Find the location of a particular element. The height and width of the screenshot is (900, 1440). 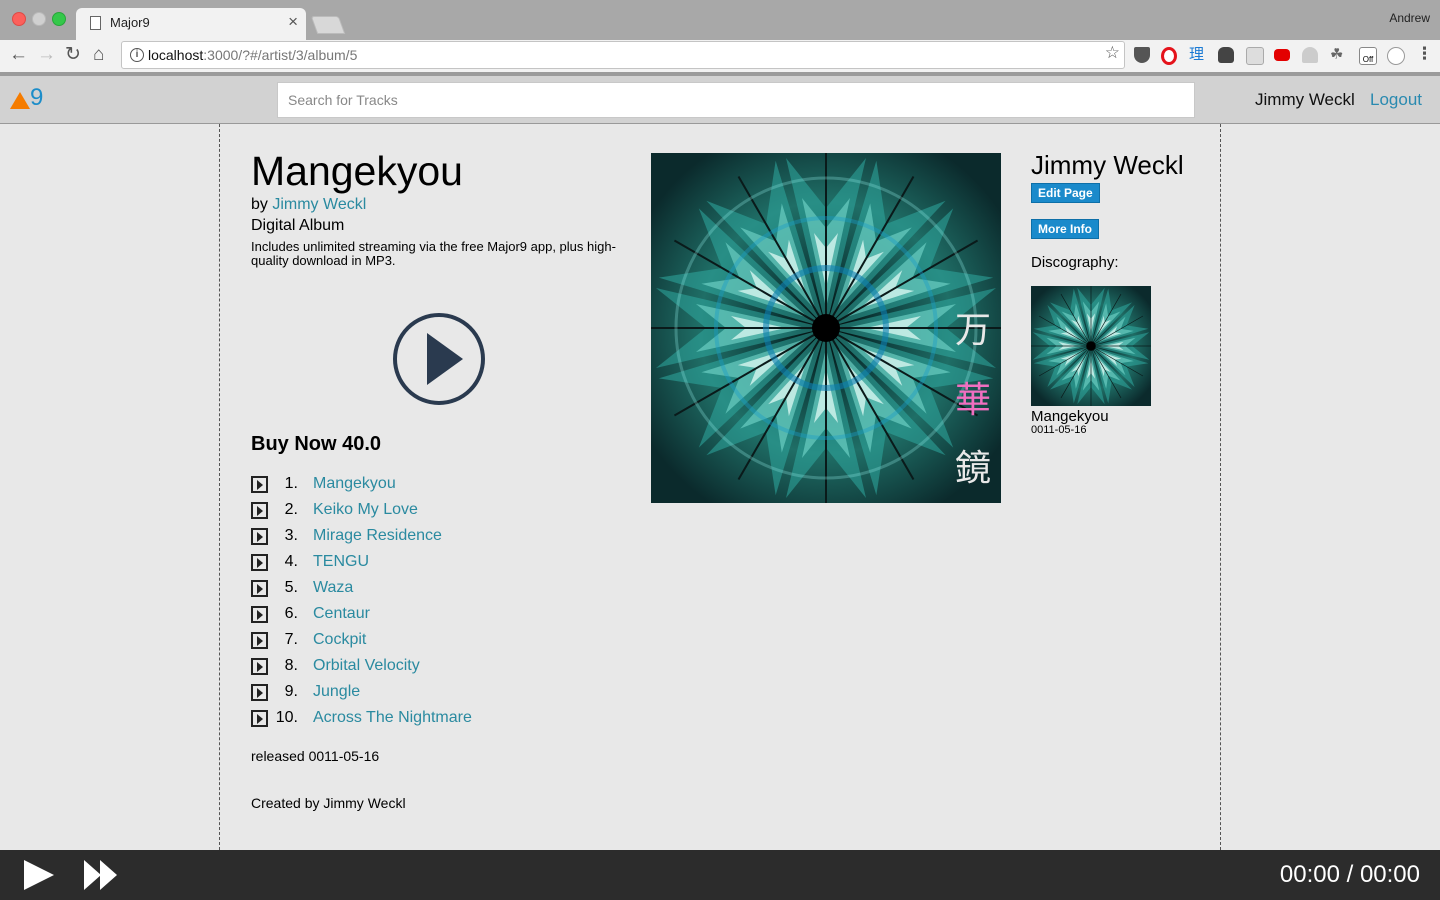

cover-glyph: 鏡 is located at coordinates (972, 468).